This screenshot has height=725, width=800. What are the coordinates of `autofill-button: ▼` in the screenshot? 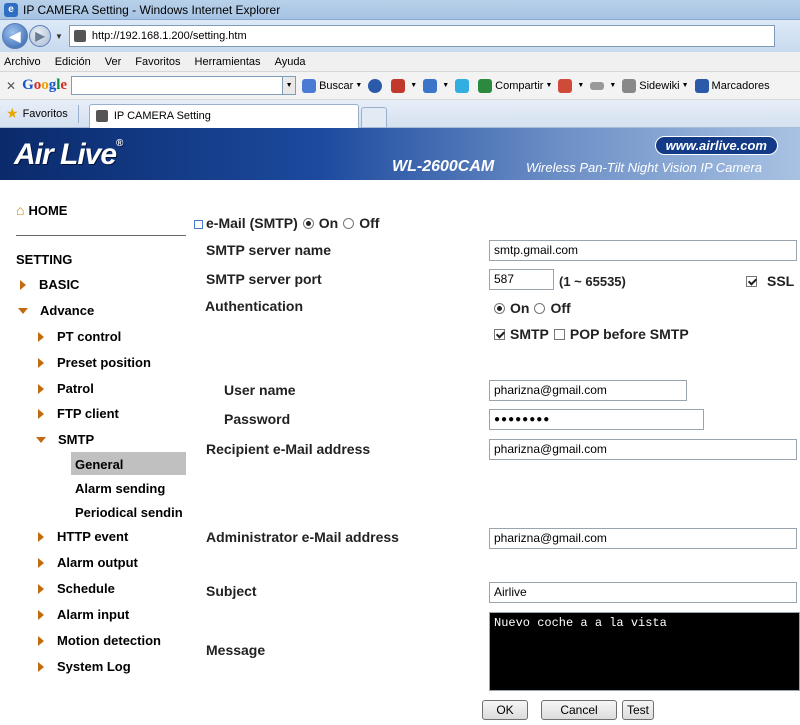 It's located at (603, 85).